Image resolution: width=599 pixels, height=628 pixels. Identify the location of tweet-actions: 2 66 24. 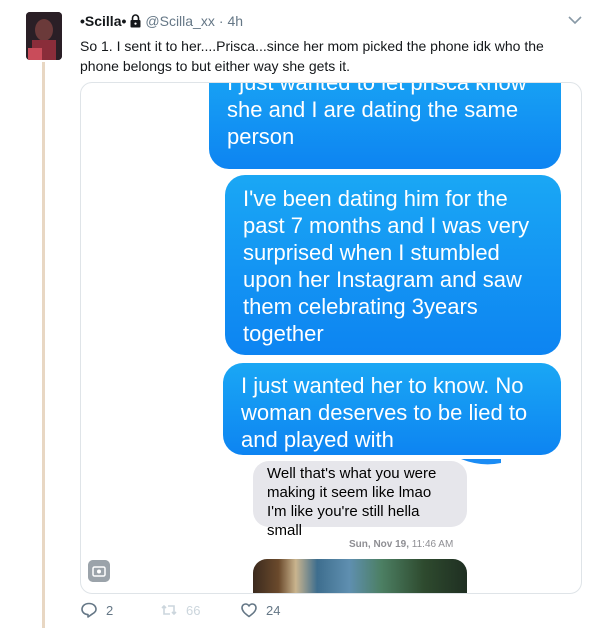
(200, 610).